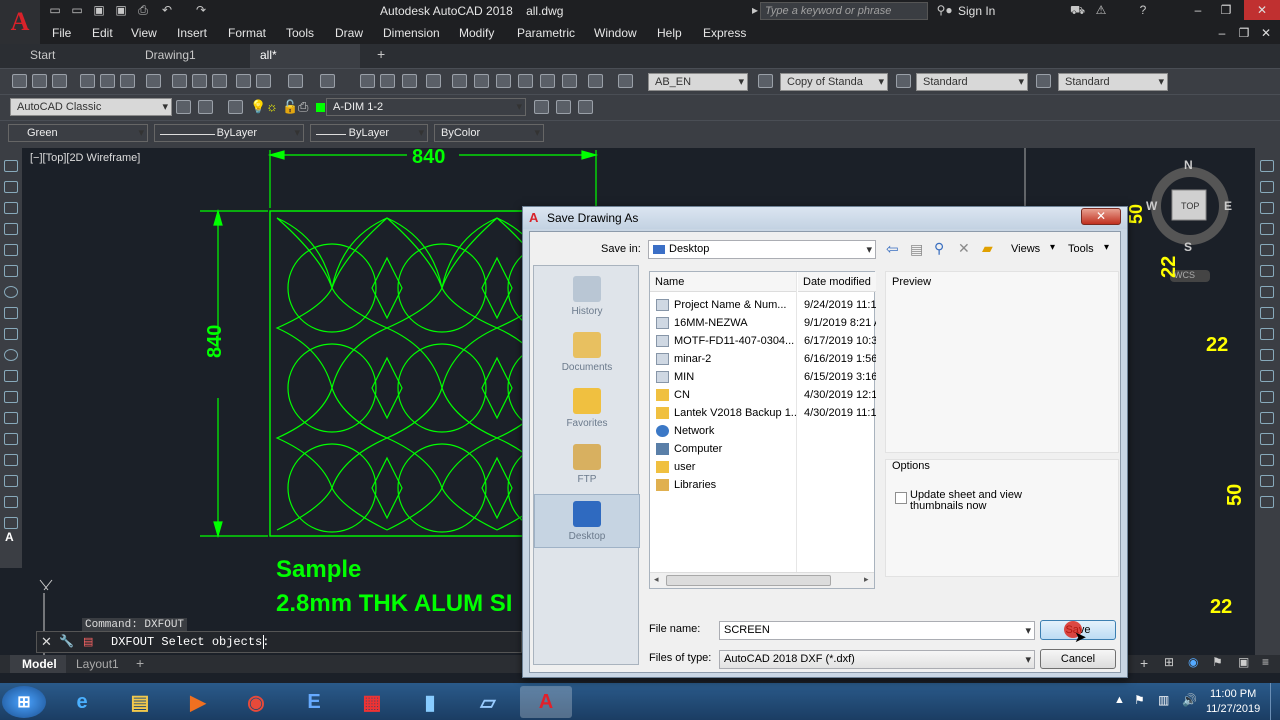  I want to click on tools-menu: Tools, so click(1081, 249).